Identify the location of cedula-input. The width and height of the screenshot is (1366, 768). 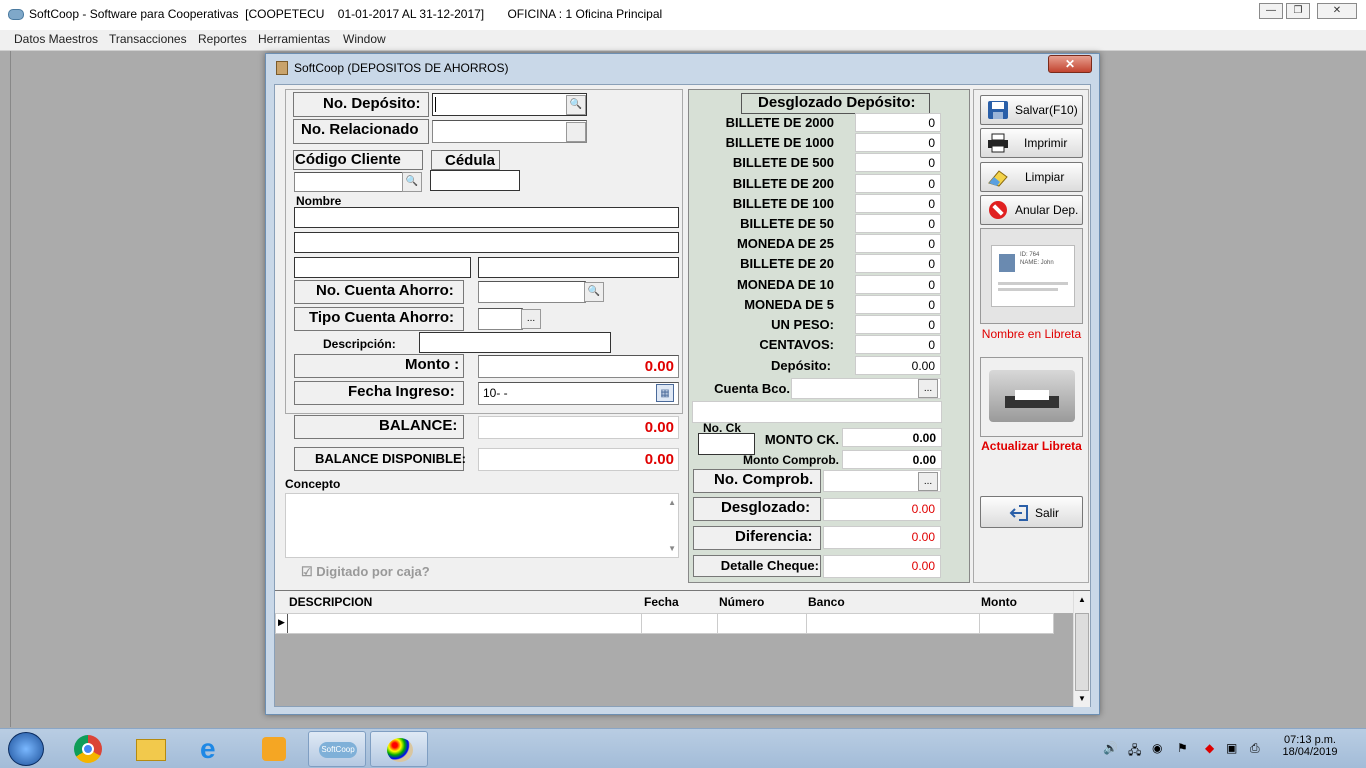
(475, 180).